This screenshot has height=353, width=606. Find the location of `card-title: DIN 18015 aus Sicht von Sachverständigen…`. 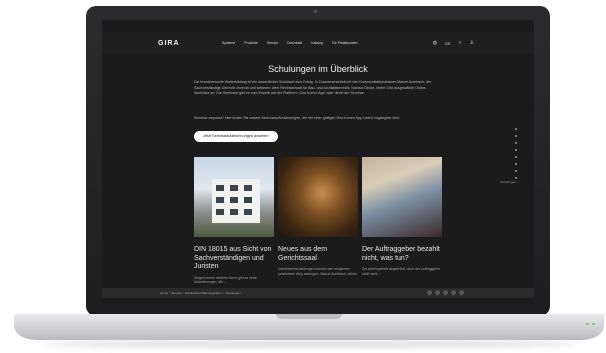

card-title: DIN 18015 aus Sicht von Sachverständigen… is located at coordinates (234, 259).